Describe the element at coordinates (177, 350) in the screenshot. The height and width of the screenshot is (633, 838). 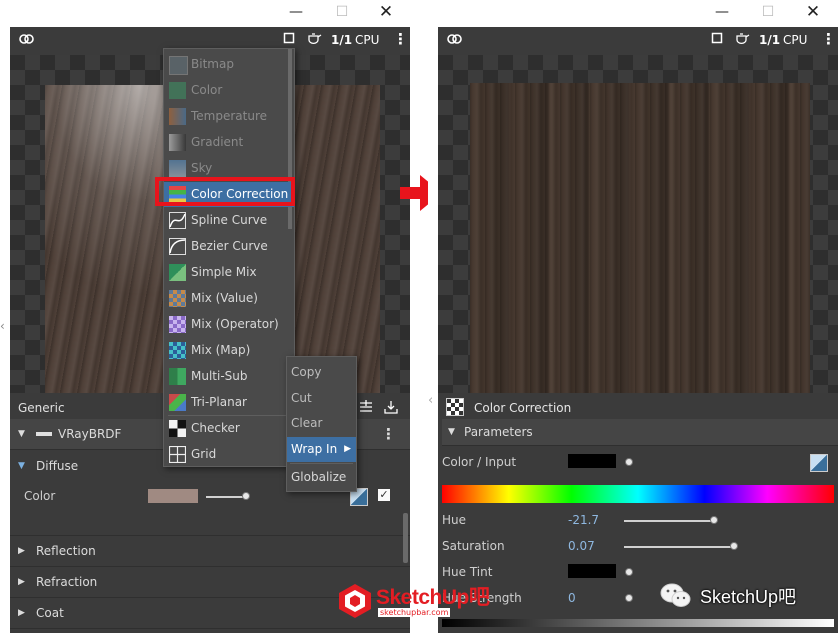
I see `mix-map-icon` at that location.